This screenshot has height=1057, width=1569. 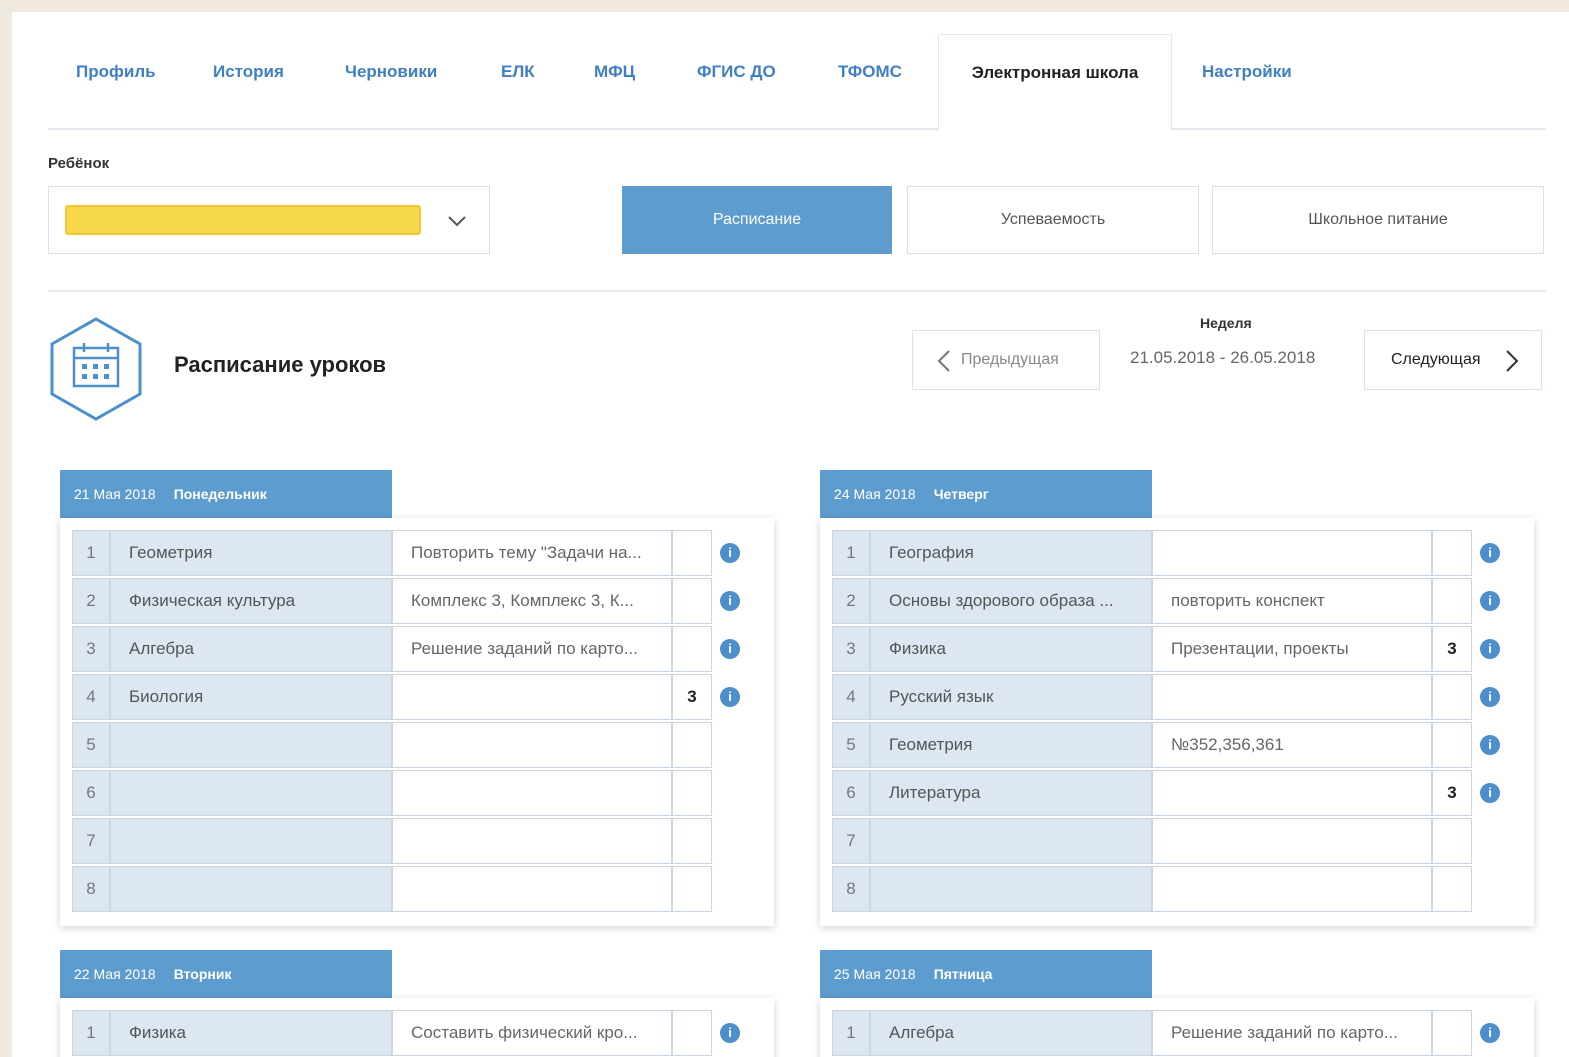 I want to click on next-week-label: Следующая, so click(x=1436, y=359).